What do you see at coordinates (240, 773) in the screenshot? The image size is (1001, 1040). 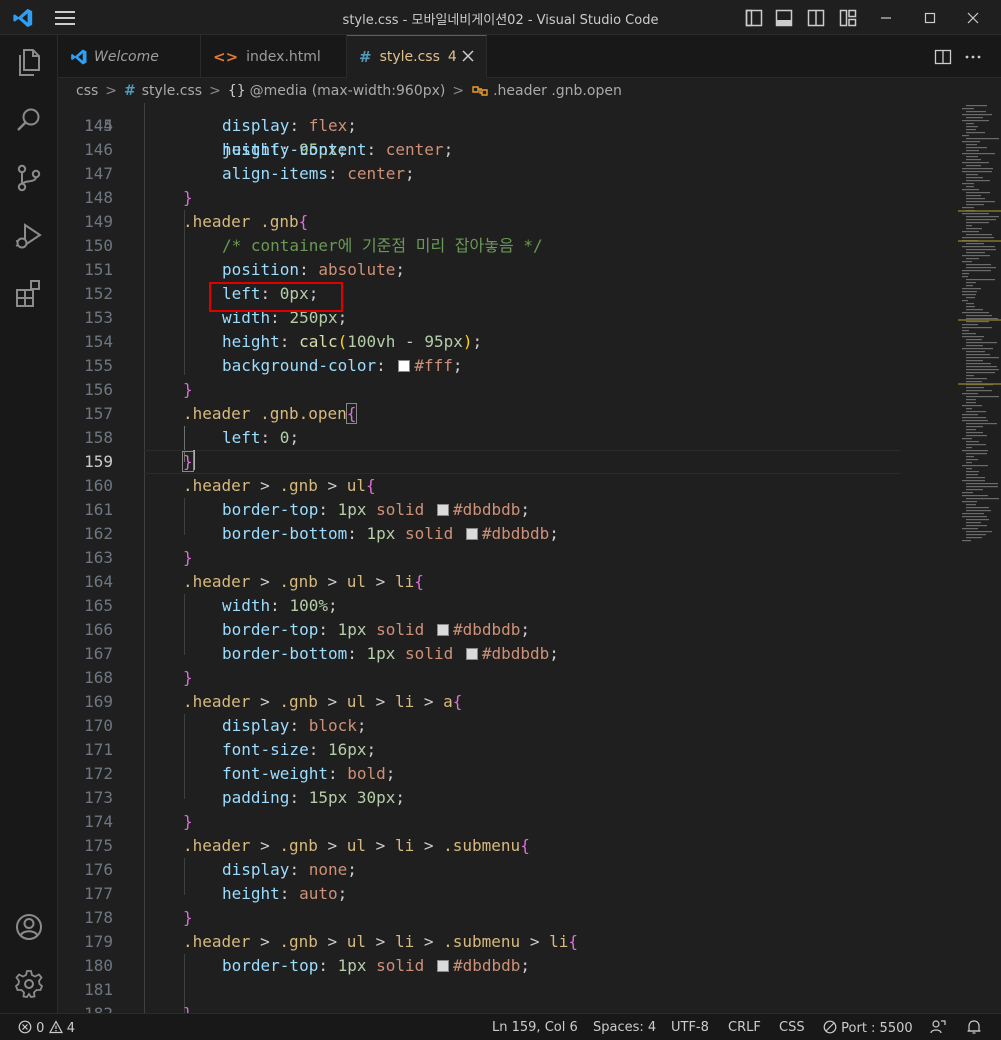 I see `code-line: 172 font-weight: bold;` at bounding box center [240, 773].